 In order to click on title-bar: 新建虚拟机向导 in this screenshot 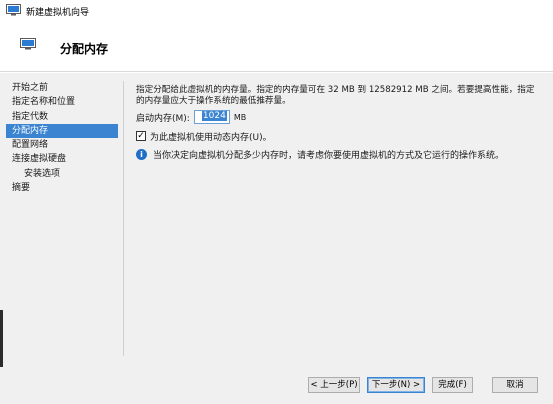, I will do `click(276, 11)`.